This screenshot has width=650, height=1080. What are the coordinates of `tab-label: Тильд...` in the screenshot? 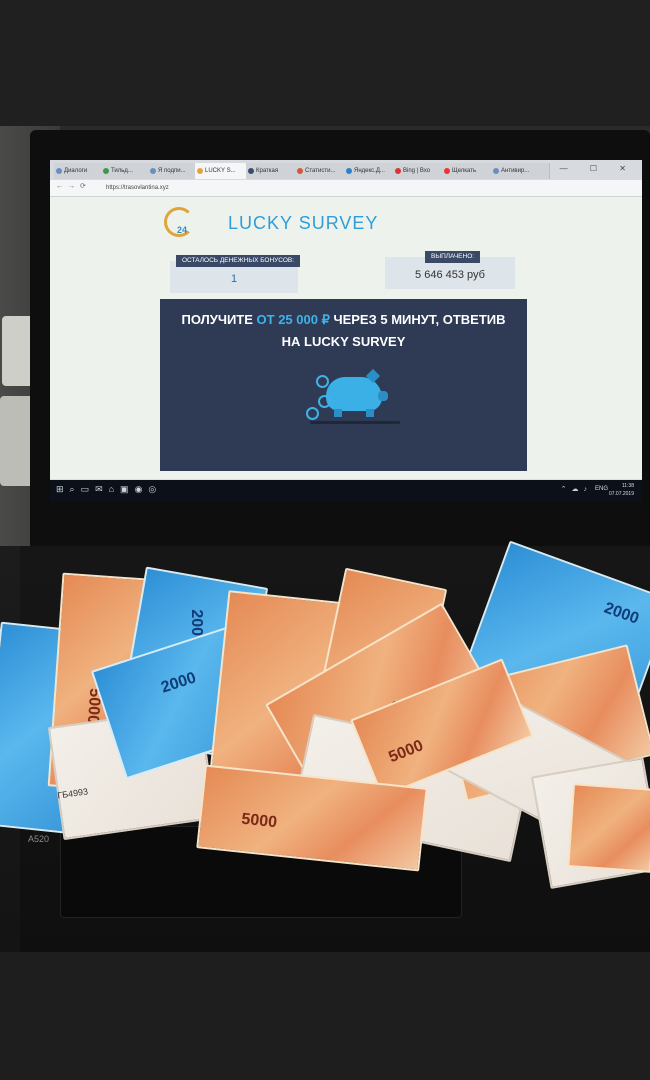 It's located at (122, 171).